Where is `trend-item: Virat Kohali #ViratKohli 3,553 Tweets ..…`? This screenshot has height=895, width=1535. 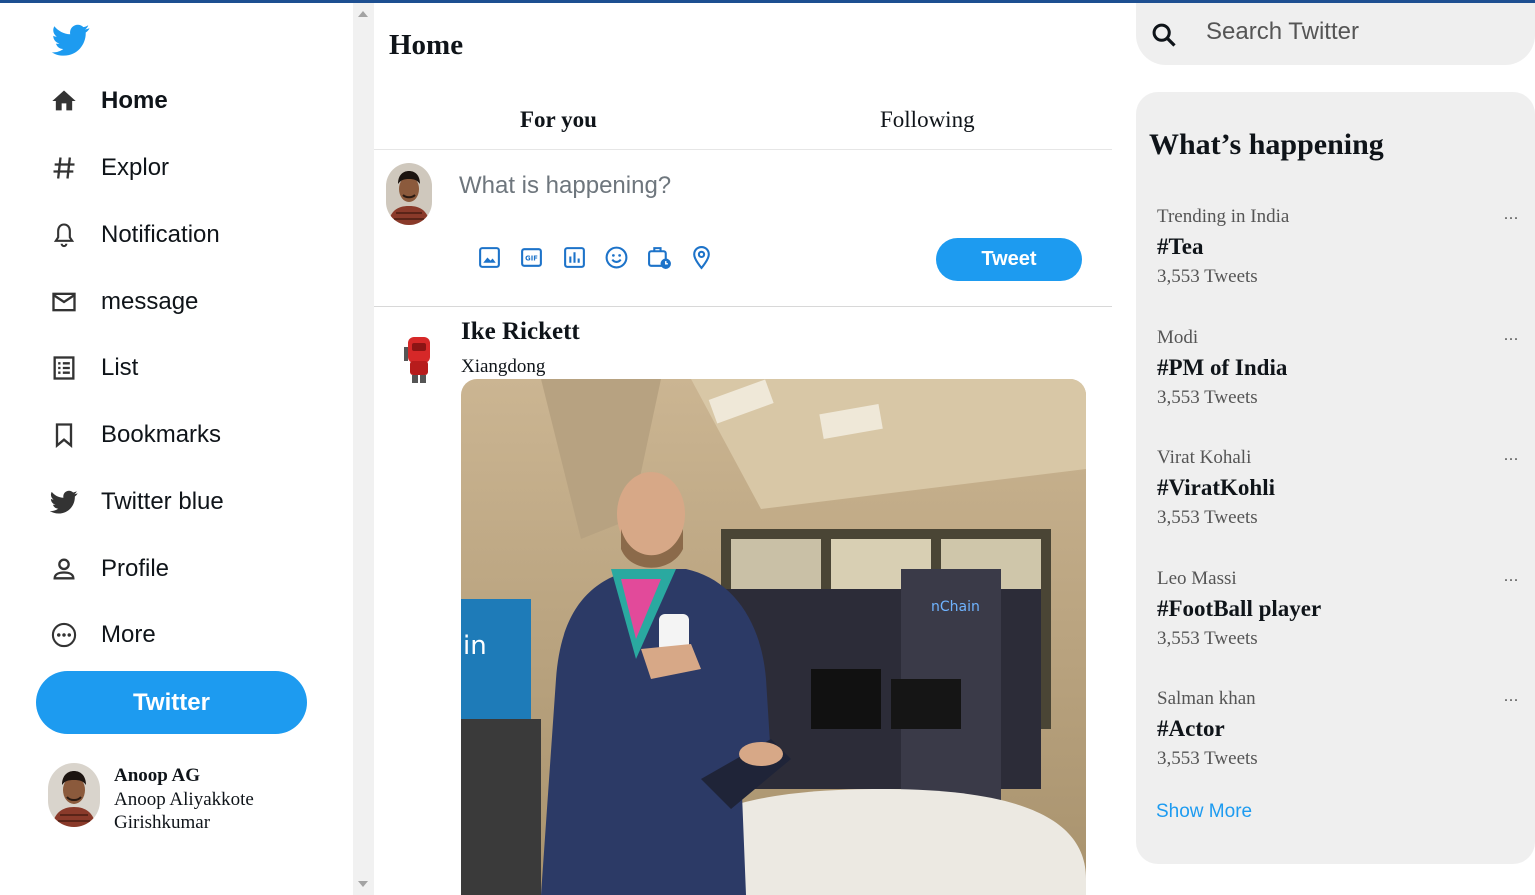 trend-item: Virat Kohali #ViratKohli 3,553 Tweets ..… is located at coordinates (1342, 497).